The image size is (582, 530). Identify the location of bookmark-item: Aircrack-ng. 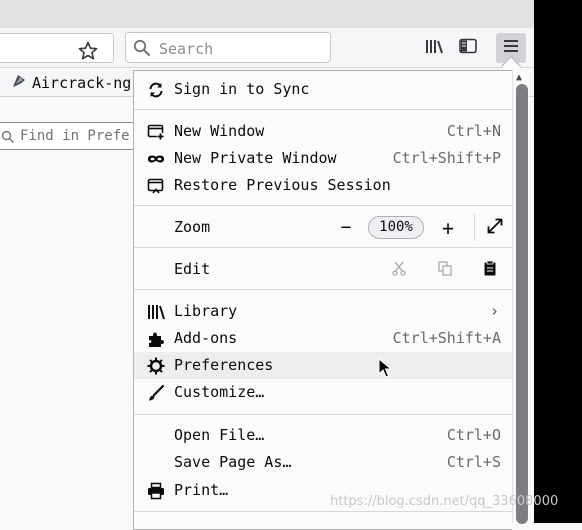
(70, 83).